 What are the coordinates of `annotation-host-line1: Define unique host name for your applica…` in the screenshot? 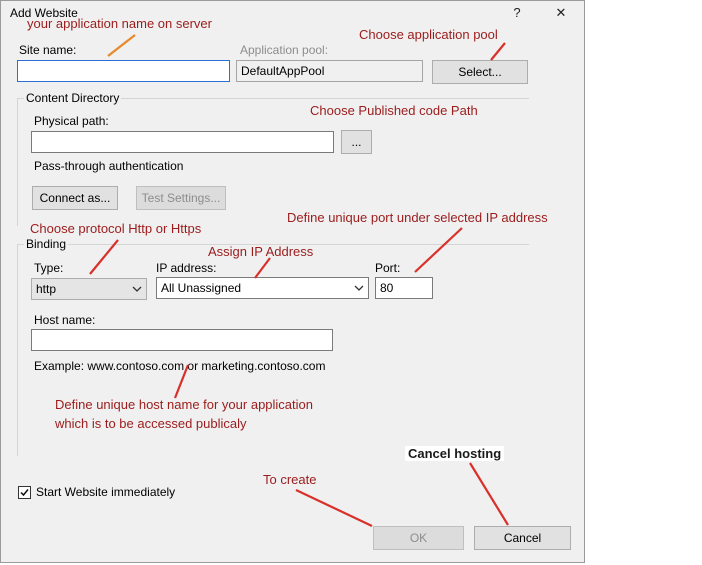 It's located at (184, 404).